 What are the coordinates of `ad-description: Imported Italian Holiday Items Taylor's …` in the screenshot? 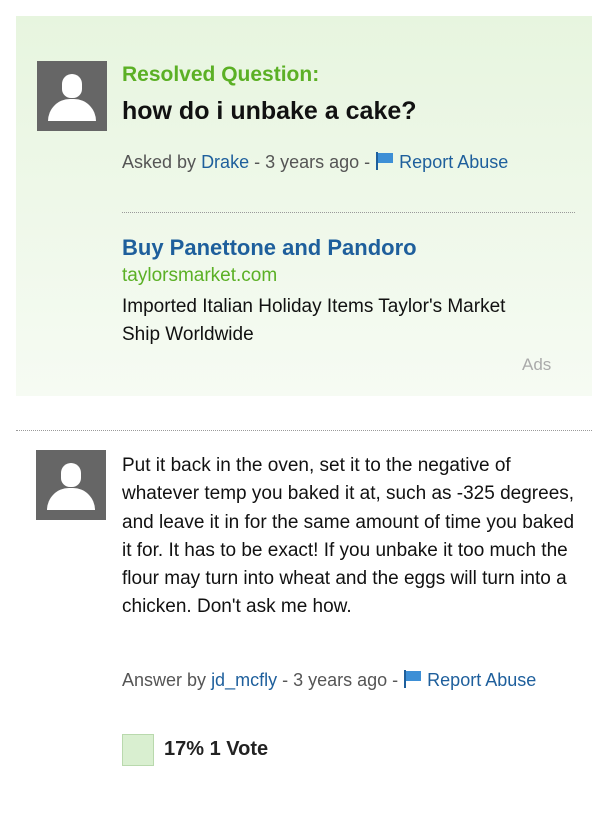 It's located at (314, 320).